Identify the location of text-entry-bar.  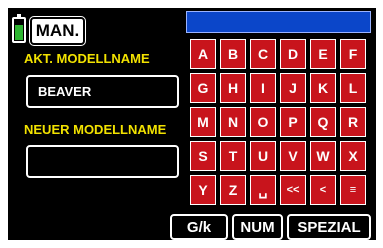
(278, 22).